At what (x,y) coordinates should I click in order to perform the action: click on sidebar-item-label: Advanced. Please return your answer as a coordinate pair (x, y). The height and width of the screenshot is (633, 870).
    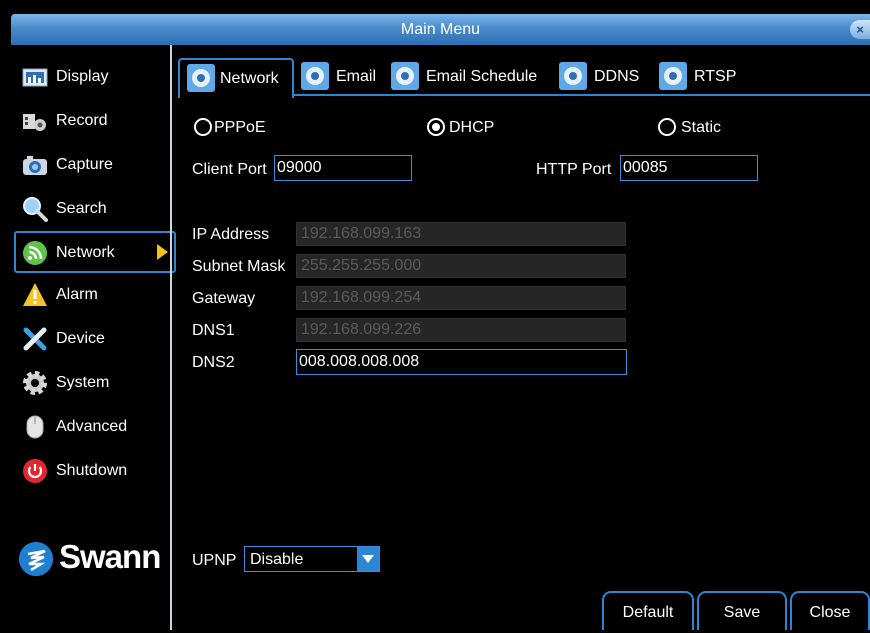
    Looking at the image, I should click on (92, 426).